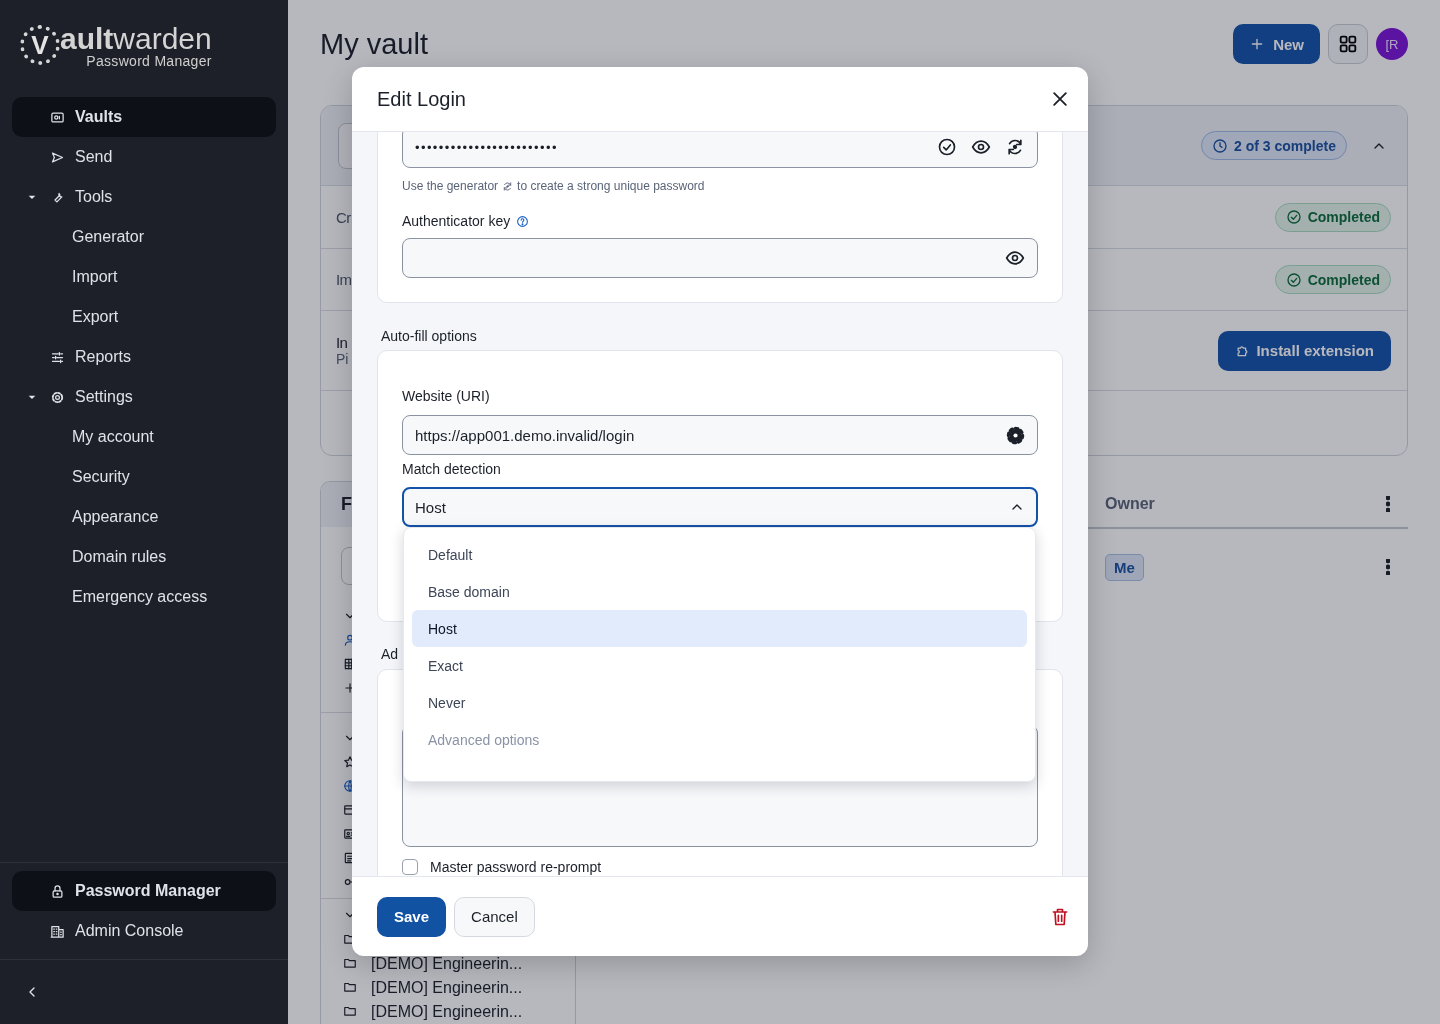 Image resolution: width=1440 pixels, height=1024 pixels. What do you see at coordinates (144, 477) in the screenshot?
I see `nav-item: Security` at bounding box center [144, 477].